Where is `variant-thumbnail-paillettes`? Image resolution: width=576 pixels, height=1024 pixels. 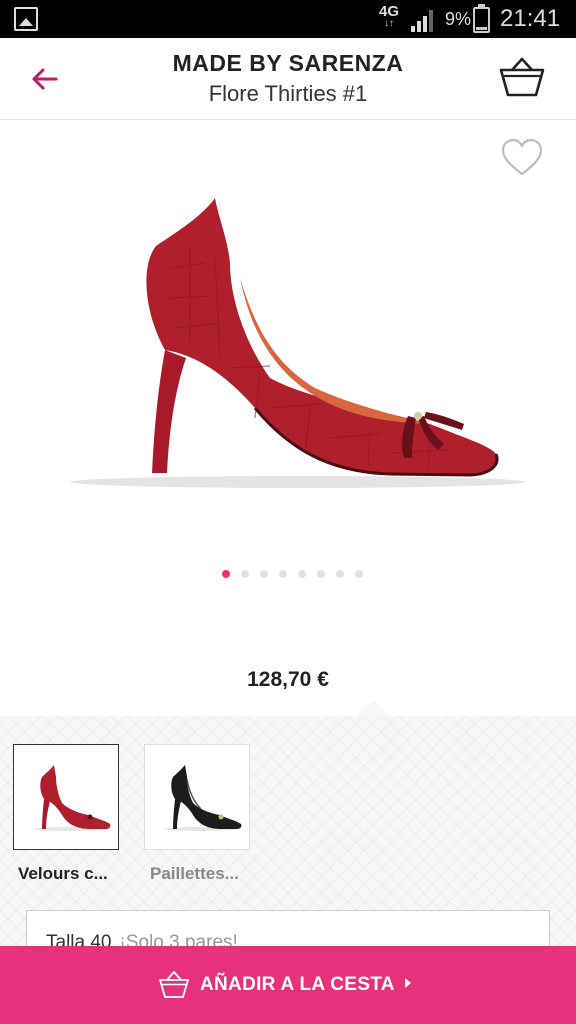 variant-thumbnail-paillettes is located at coordinates (197, 797).